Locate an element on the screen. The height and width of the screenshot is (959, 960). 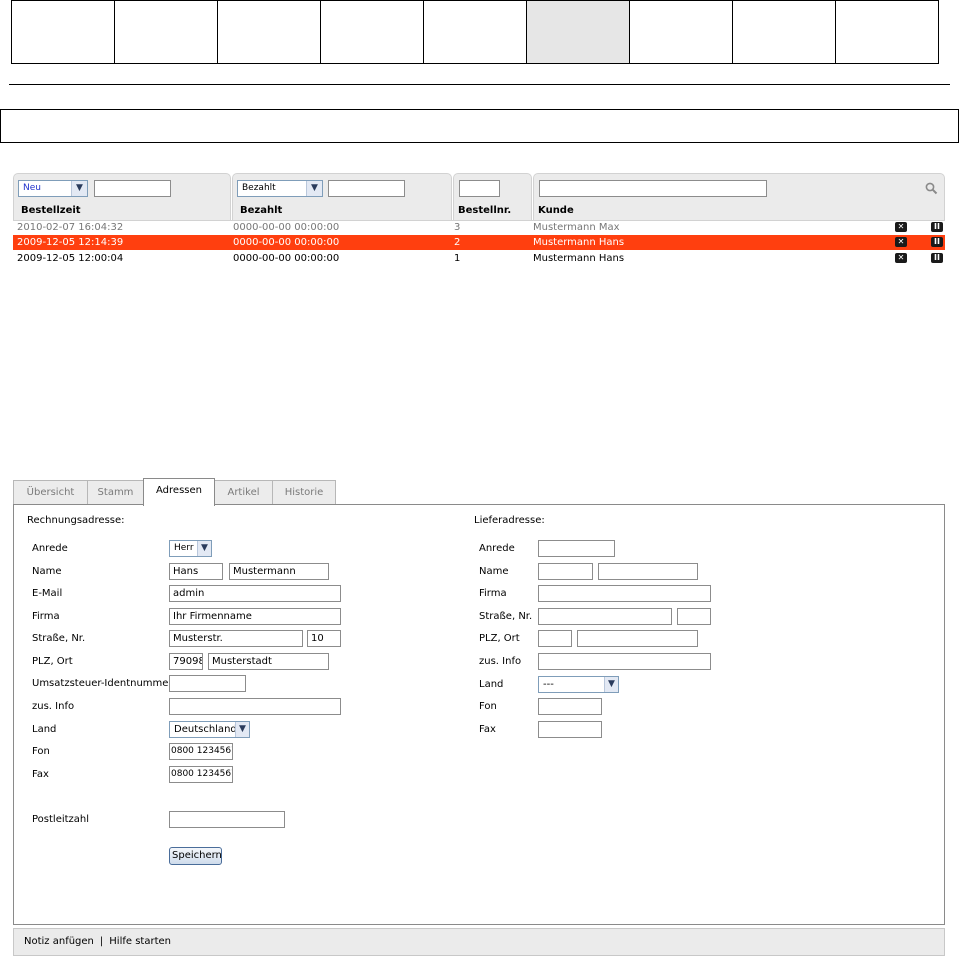
billing-company-input: Ihr Firmenname is located at coordinates (255, 616).